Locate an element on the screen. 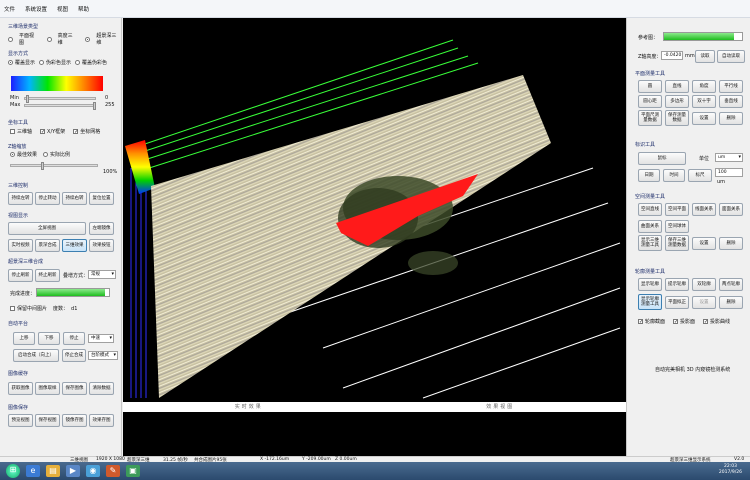  parallel-tool: 平行线 is located at coordinates (731, 86).